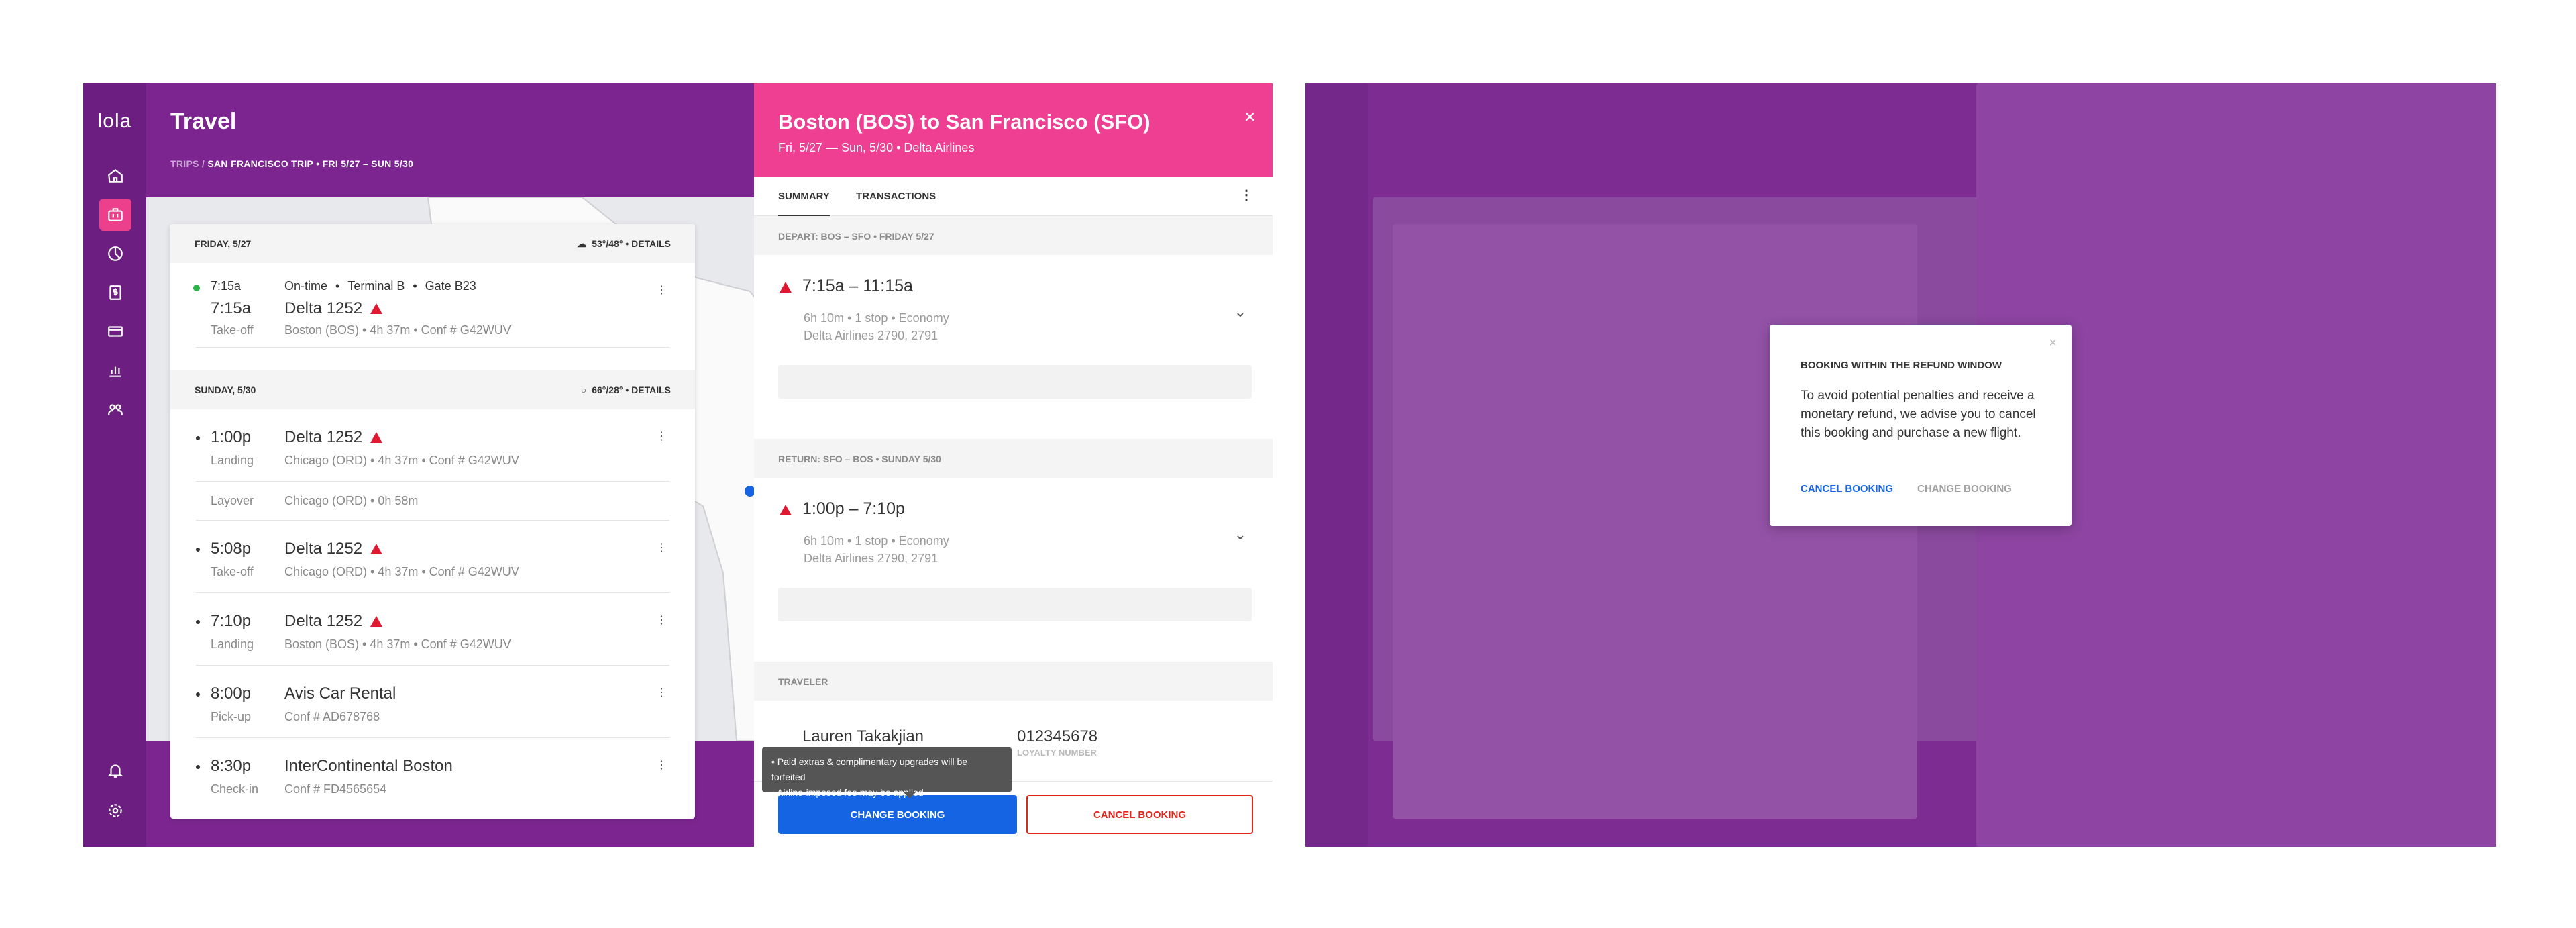 The width and height of the screenshot is (2576, 928). Describe the element at coordinates (115, 331) in the screenshot. I see `credit-card-icon` at that location.